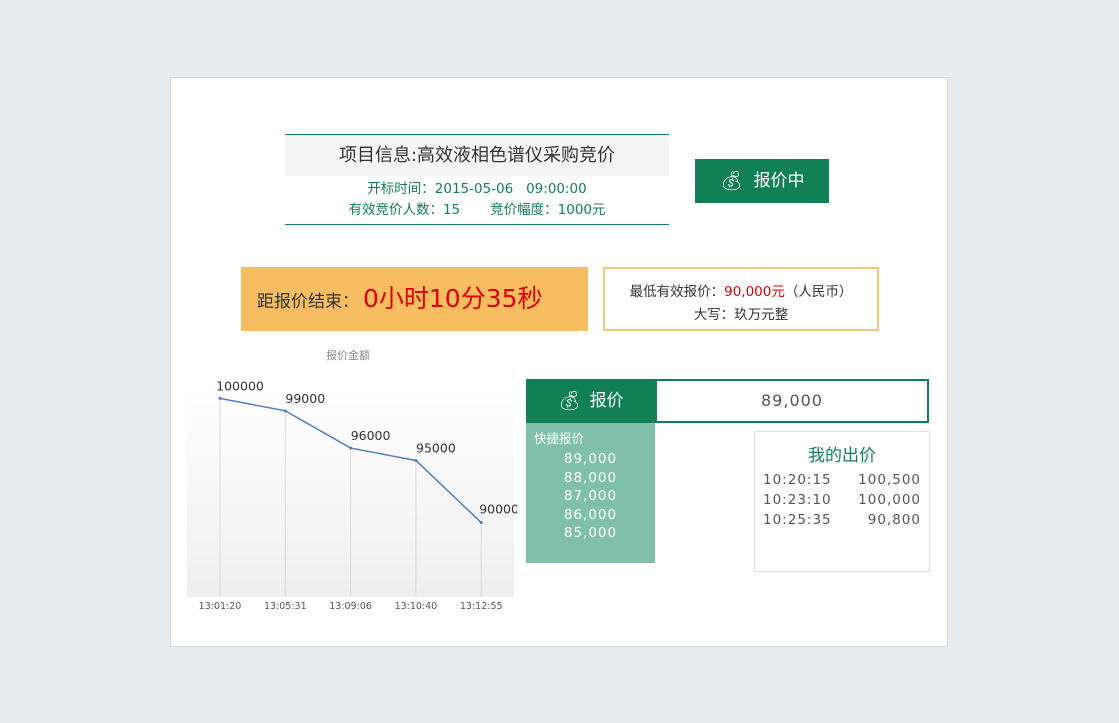 This screenshot has height=723, width=1119. Describe the element at coordinates (581, 210) in the screenshot. I see `bid-step: 1000元` at that location.